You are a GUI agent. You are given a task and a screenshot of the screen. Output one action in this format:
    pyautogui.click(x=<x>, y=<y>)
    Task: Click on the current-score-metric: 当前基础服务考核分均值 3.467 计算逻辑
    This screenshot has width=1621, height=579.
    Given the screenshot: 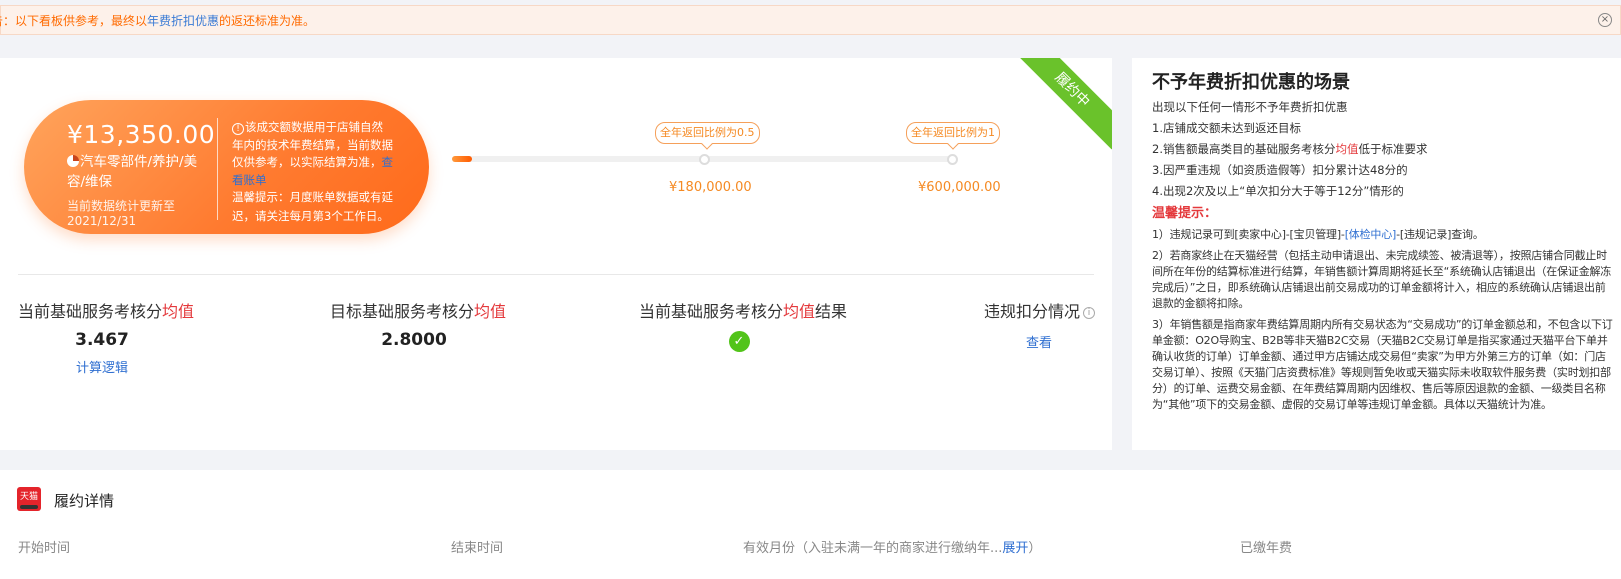 What is the action you would take?
    pyautogui.click(x=106, y=337)
    